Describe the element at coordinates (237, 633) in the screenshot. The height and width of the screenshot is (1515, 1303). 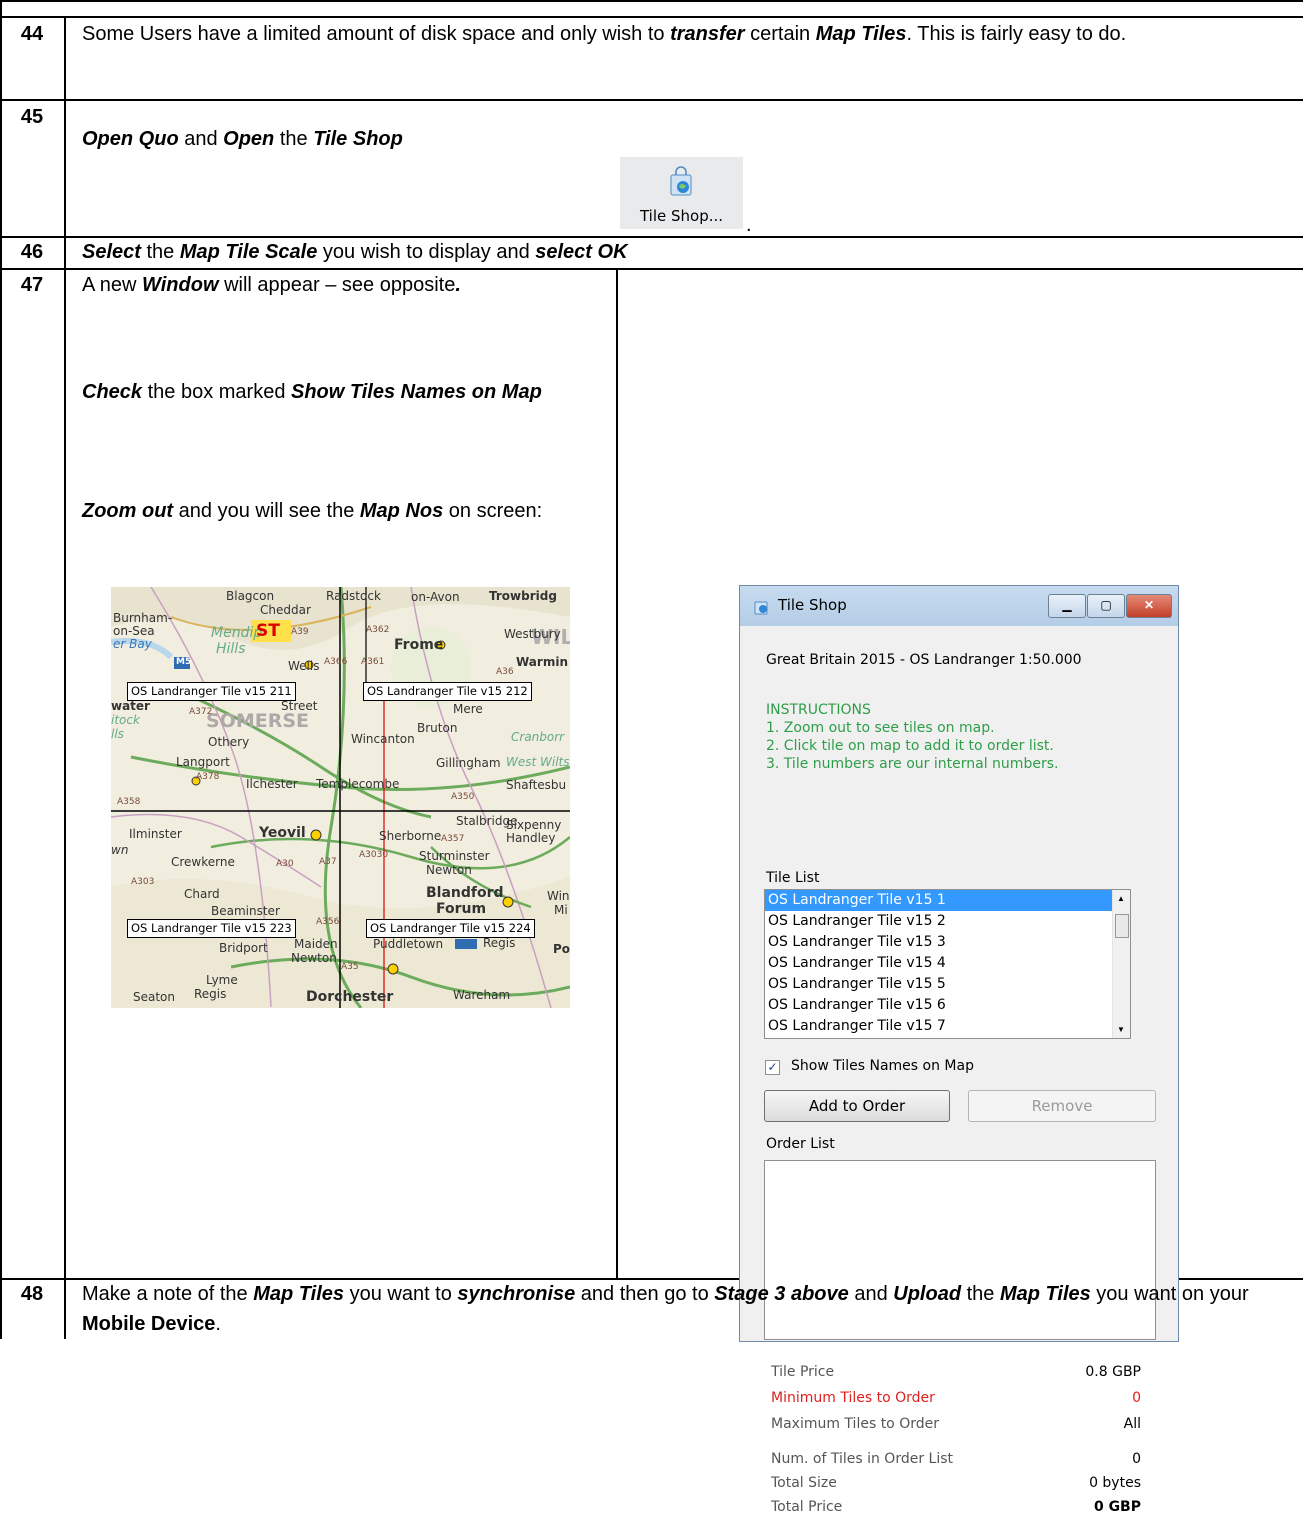
I see `map-place: Mendip` at that location.